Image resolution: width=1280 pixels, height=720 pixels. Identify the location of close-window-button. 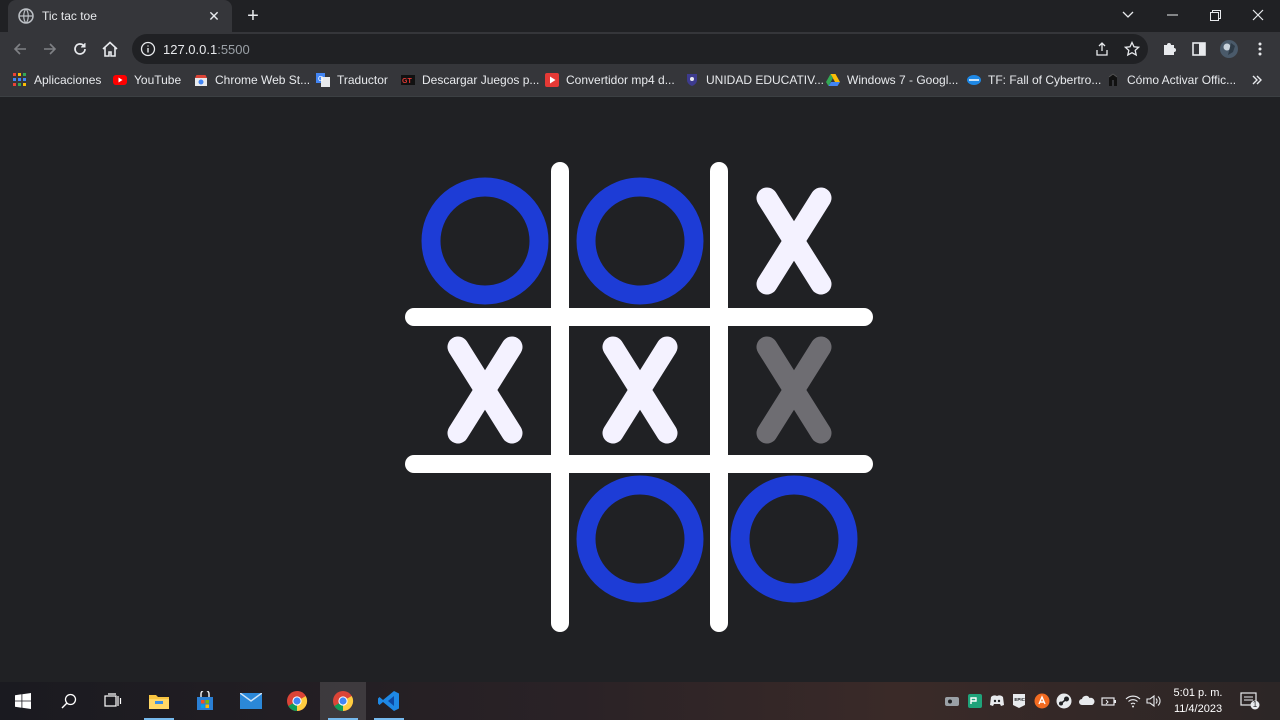
(1258, 15).